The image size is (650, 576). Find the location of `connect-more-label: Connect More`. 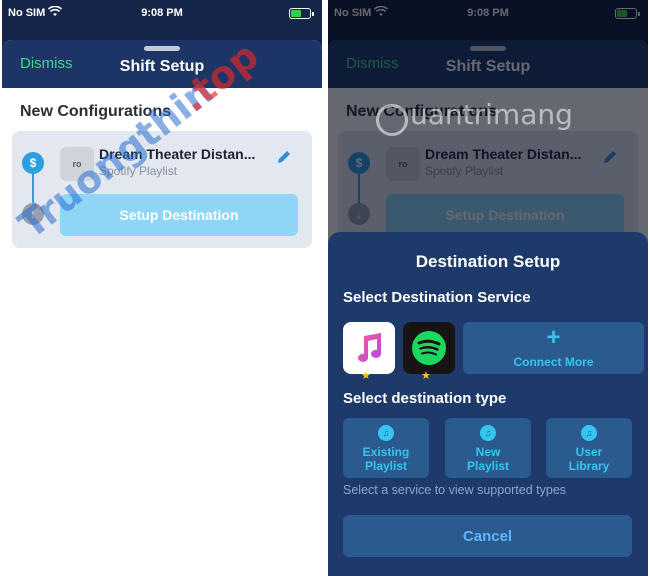

connect-more-label: Connect More is located at coordinates (553, 362).